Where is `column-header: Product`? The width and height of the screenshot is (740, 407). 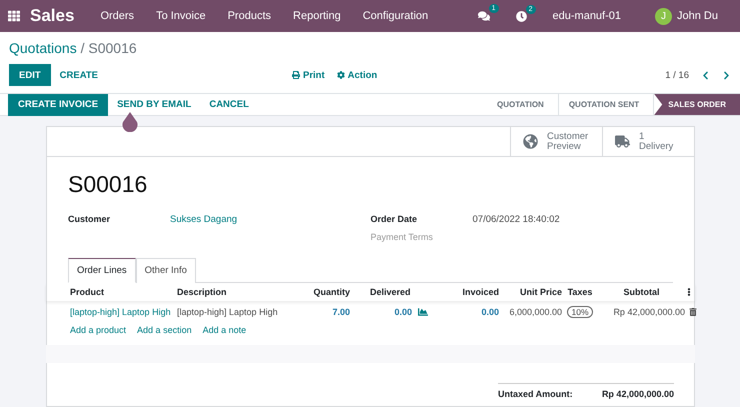
column-header: Product is located at coordinates (123, 292).